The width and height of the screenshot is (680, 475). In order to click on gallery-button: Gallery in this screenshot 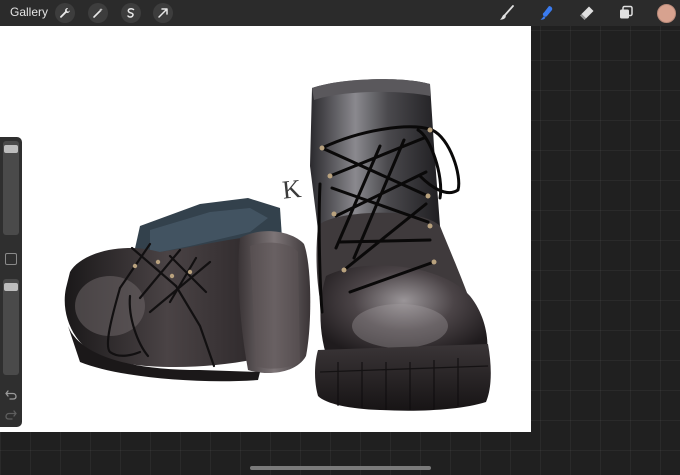, I will do `click(29, 12)`.